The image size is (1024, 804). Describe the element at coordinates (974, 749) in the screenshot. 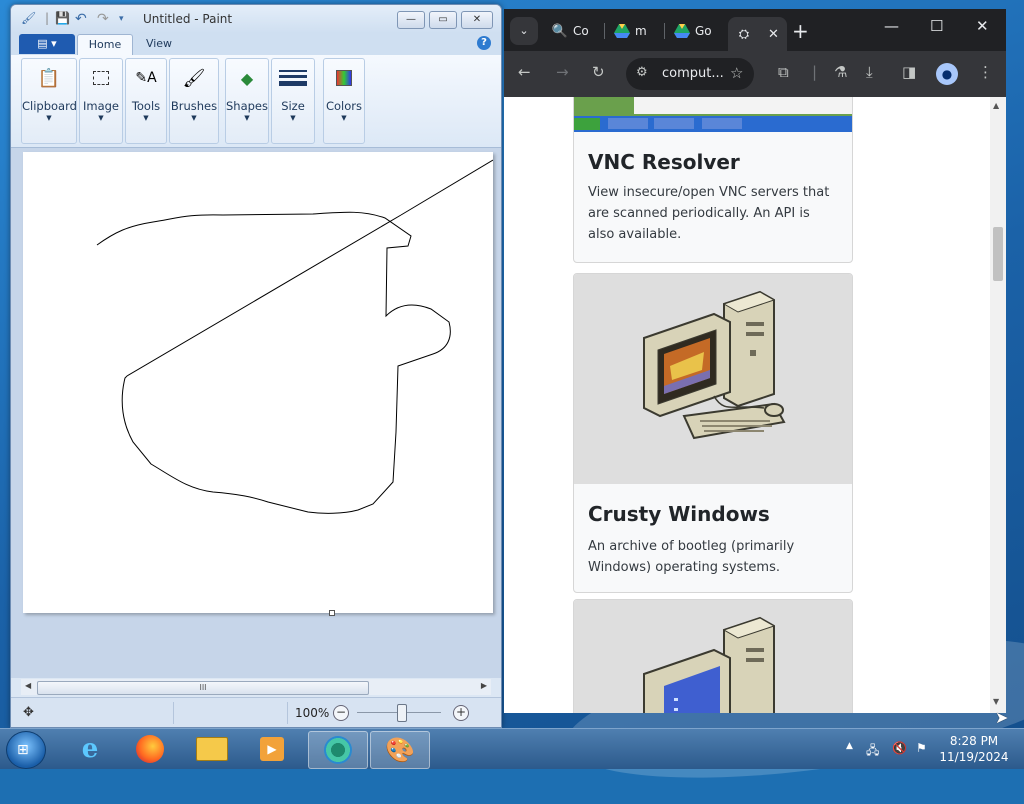

I see `system-clock: 8:28 PM 11/19/2024` at that location.